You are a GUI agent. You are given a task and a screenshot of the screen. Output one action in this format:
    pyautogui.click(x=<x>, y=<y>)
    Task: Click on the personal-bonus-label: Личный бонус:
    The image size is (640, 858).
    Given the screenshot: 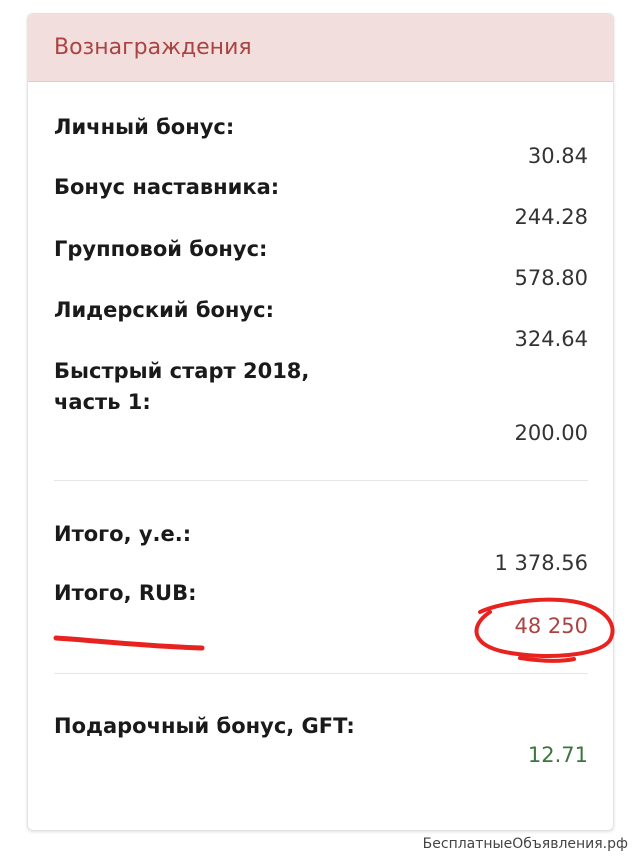 What is the action you would take?
    pyautogui.click(x=144, y=127)
    